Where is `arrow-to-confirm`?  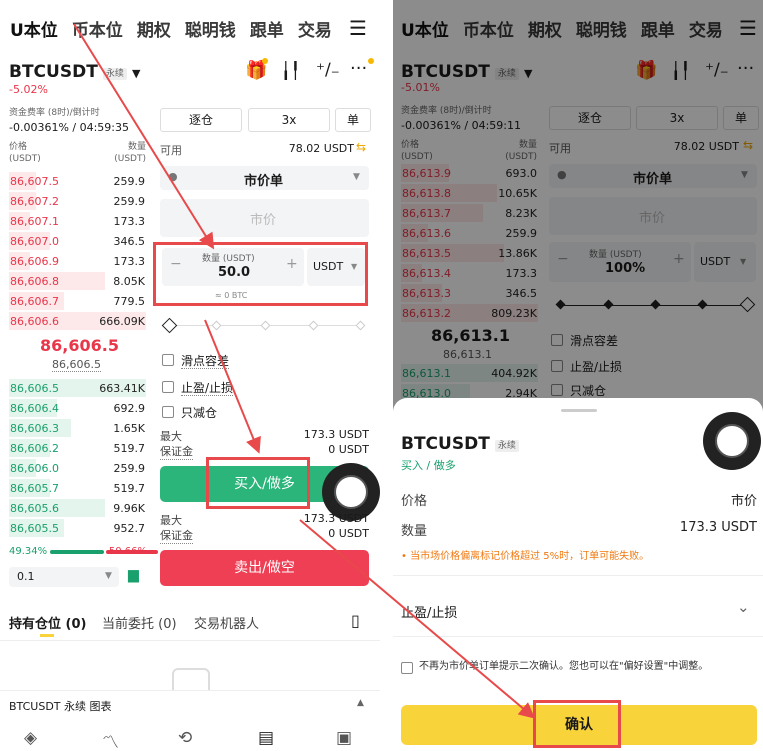
arrow-to-confirm is located at coordinates (417, 619).